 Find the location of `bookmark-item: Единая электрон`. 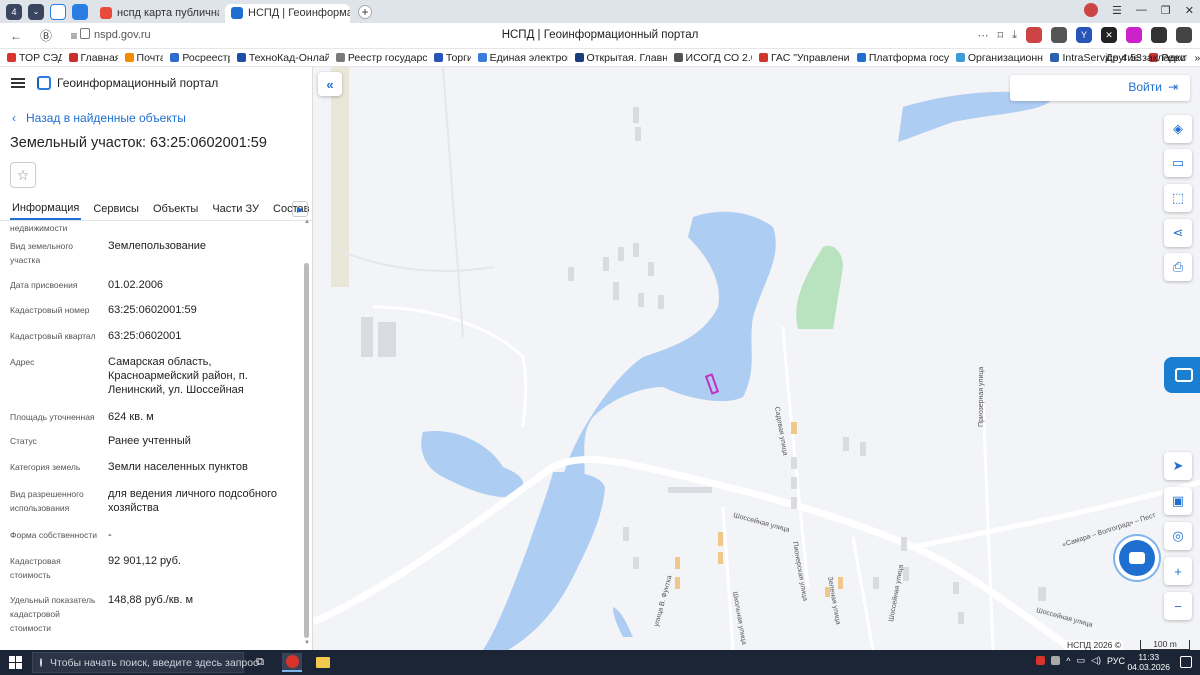

bookmark-item: Единая электрон is located at coordinates (522, 58).